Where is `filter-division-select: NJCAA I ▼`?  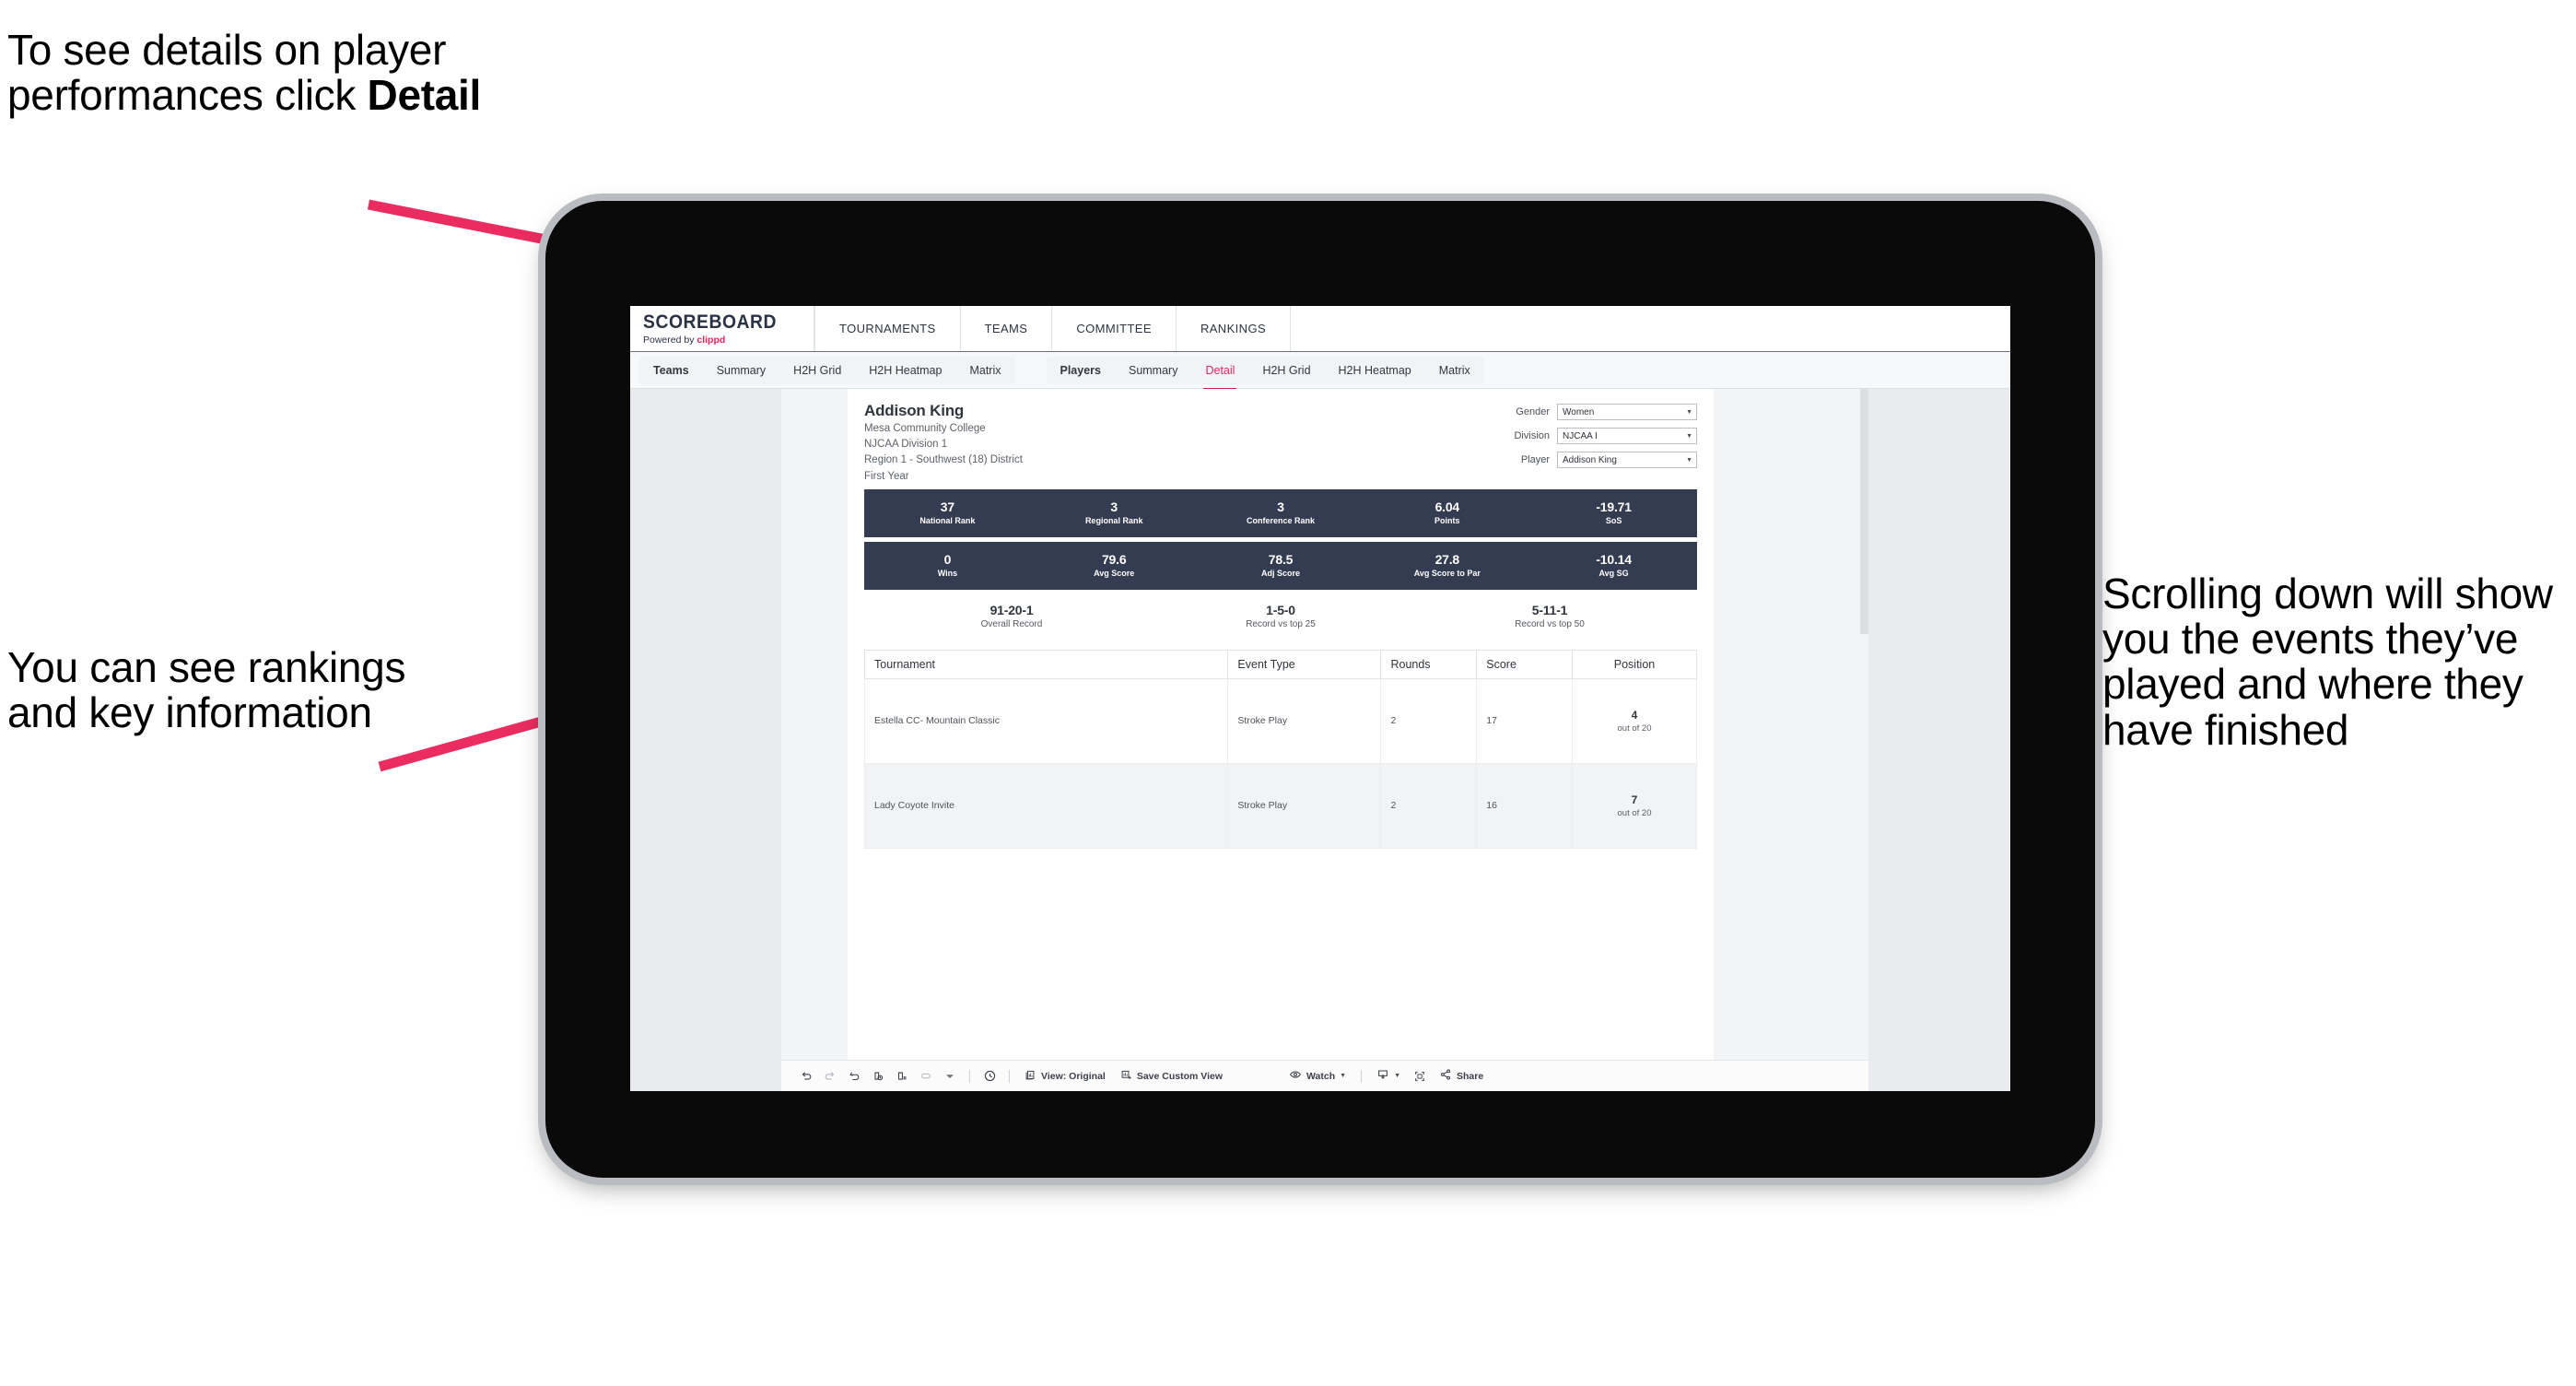
filter-division-select: NJCAA I ▼ is located at coordinates (1627, 436).